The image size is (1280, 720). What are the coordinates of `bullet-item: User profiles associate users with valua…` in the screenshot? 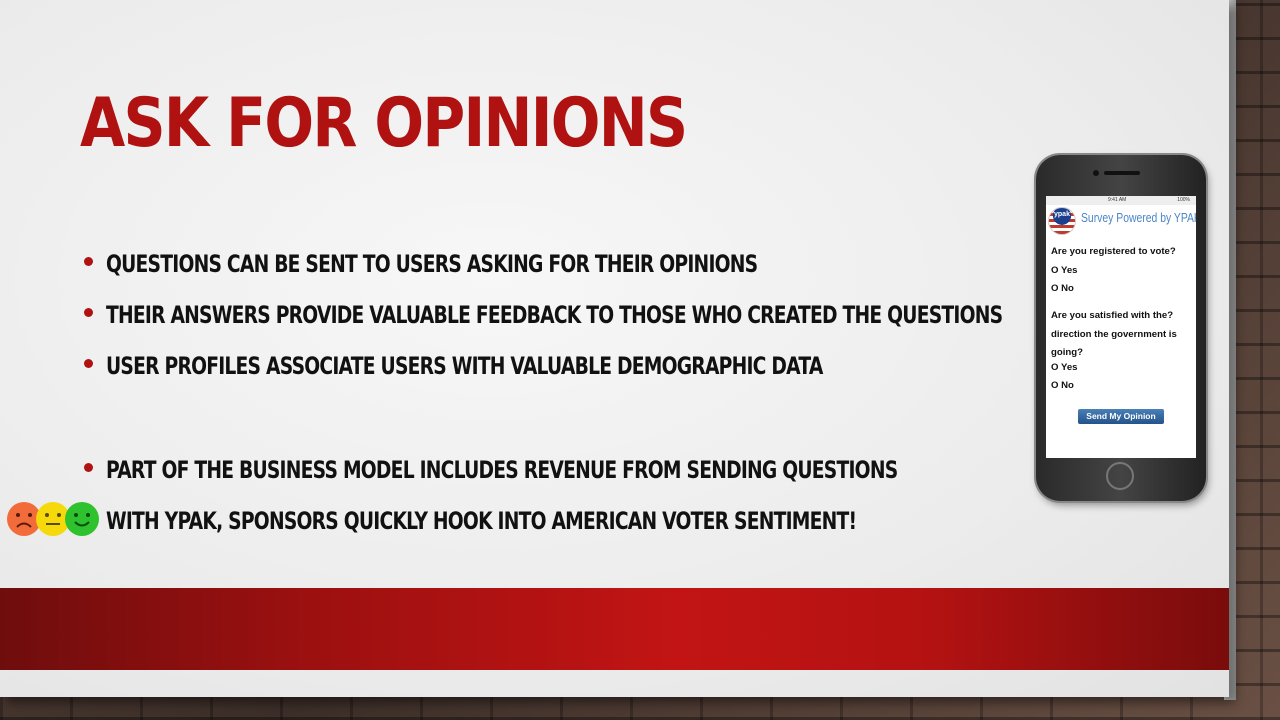 It's located at (554, 366).